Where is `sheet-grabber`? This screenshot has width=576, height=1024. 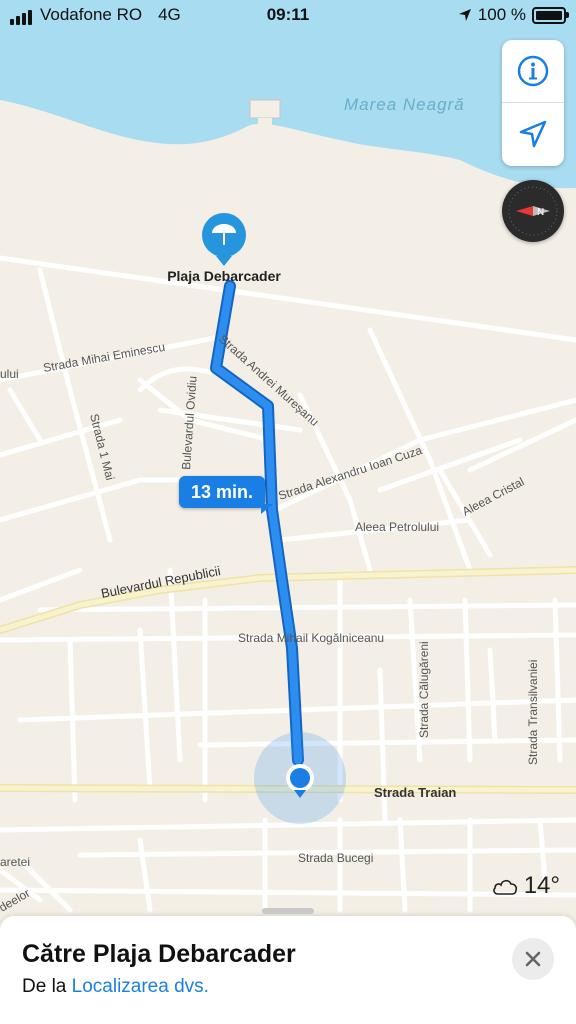 sheet-grabber is located at coordinates (288, 911).